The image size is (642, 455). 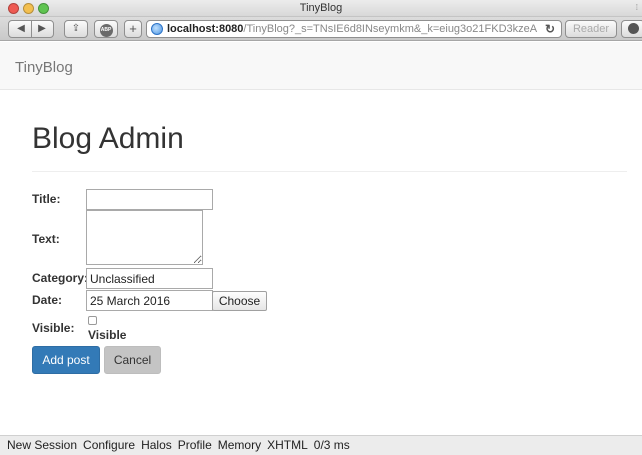 What do you see at coordinates (329, 171) in the screenshot?
I see `heading-divider` at bounding box center [329, 171].